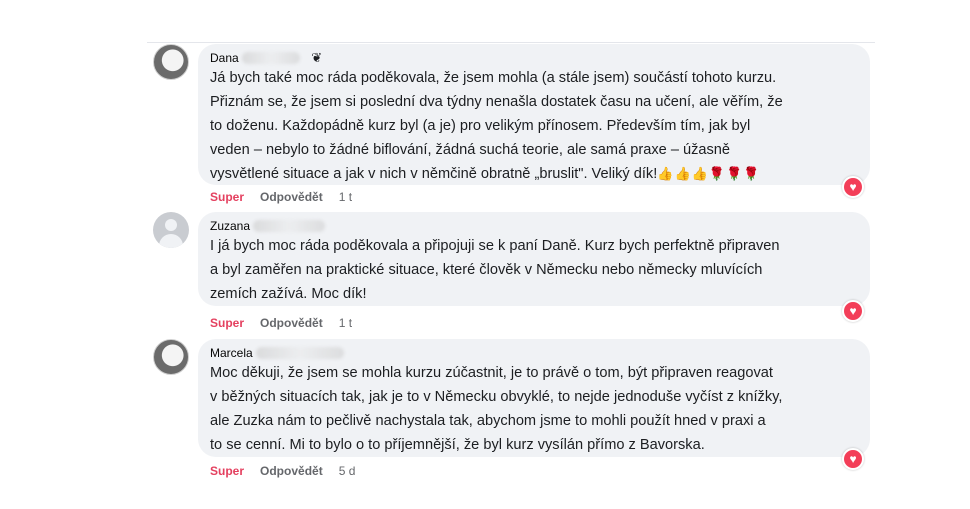 This screenshot has width=970, height=509. Describe the element at coordinates (317, 57) in the screenshot. I see `badge-icon: ❦` at that location.